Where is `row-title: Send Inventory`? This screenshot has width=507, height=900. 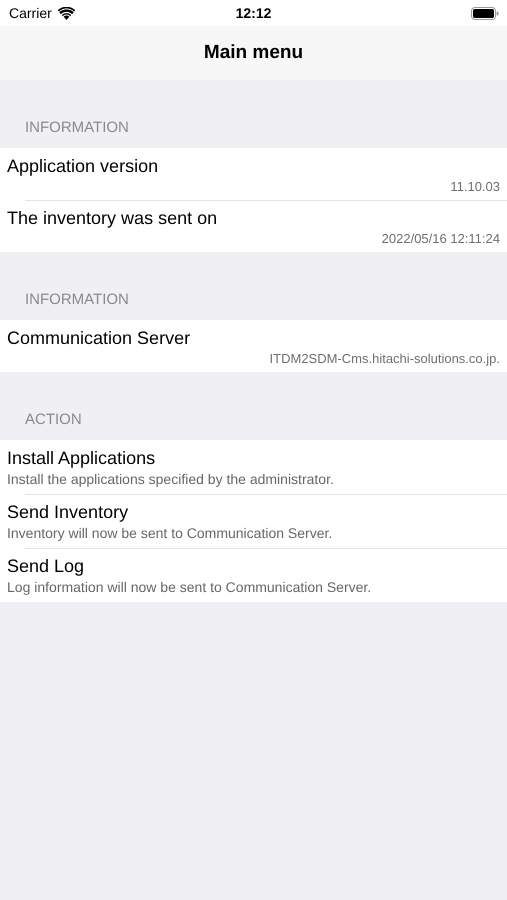
row-title: Send Inventory is located at coordinates (68, 512).